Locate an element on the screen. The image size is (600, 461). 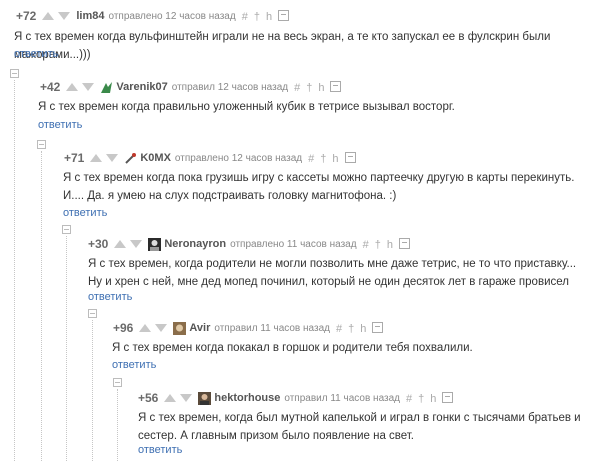
comment-time: отправил 12 часов назад is located at coordinates (230, 87).